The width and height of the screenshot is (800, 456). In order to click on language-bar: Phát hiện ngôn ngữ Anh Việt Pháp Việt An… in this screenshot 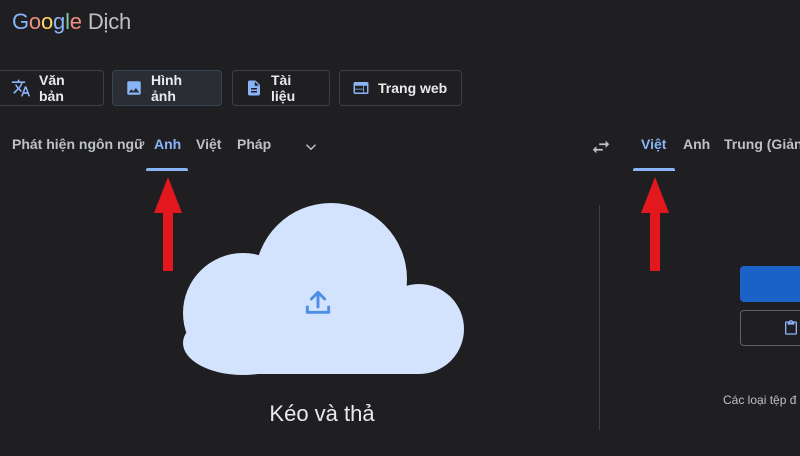, I will do `click(400, 151)`.